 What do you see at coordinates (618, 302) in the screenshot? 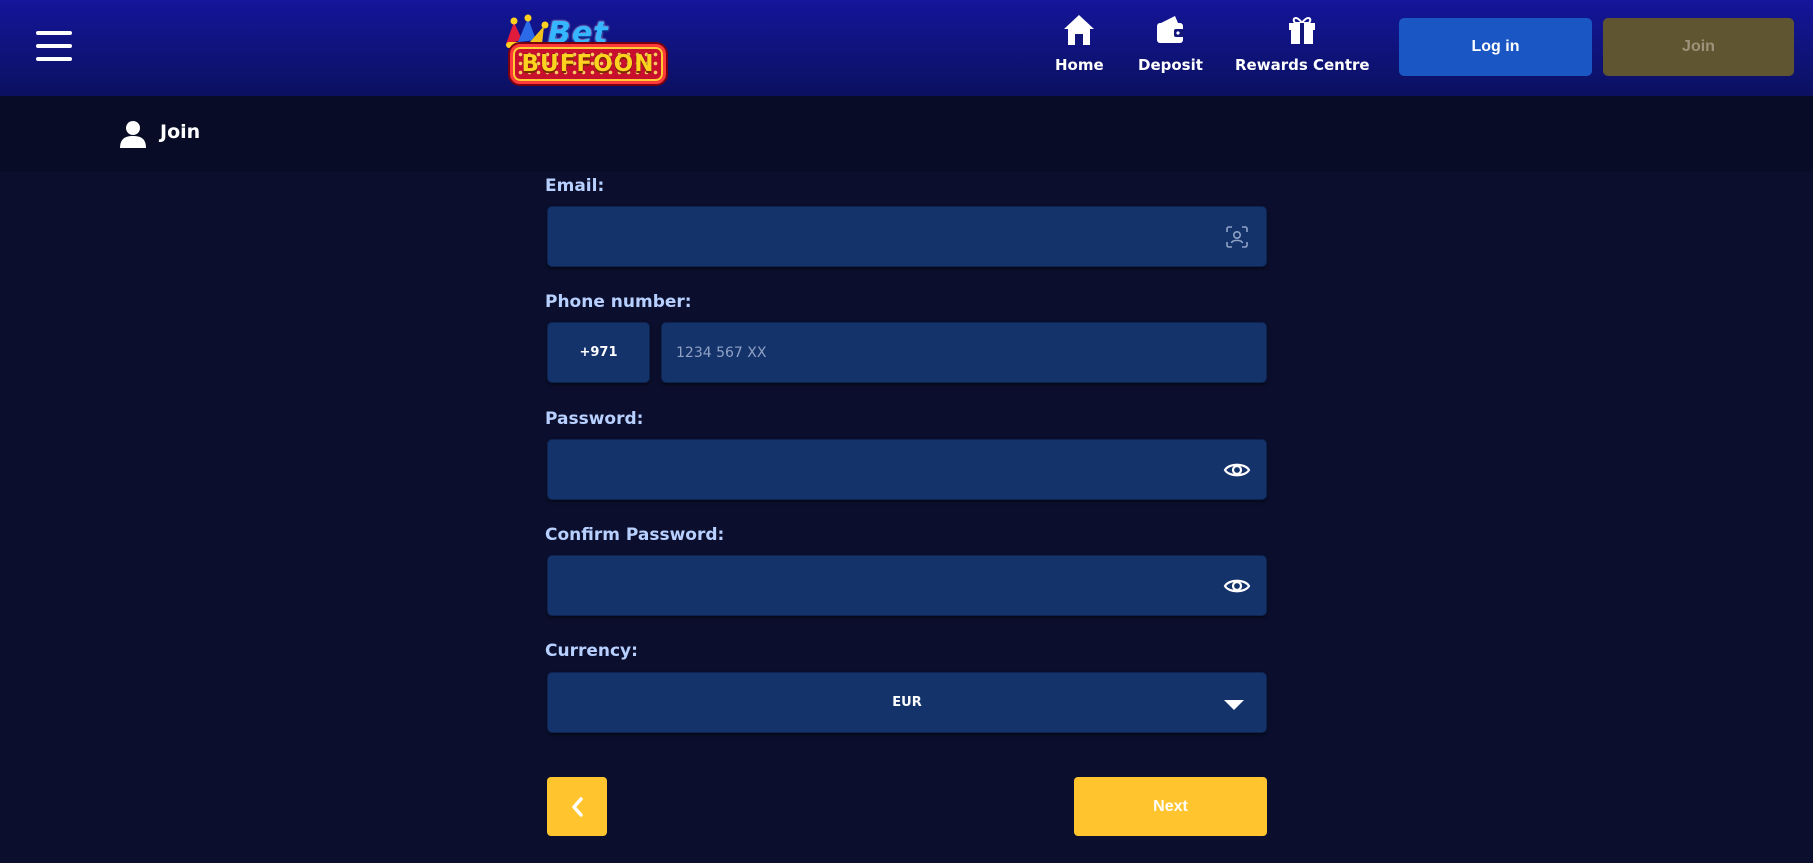
I see `phone-label: Phone number:` at bounding box center [618, 302].